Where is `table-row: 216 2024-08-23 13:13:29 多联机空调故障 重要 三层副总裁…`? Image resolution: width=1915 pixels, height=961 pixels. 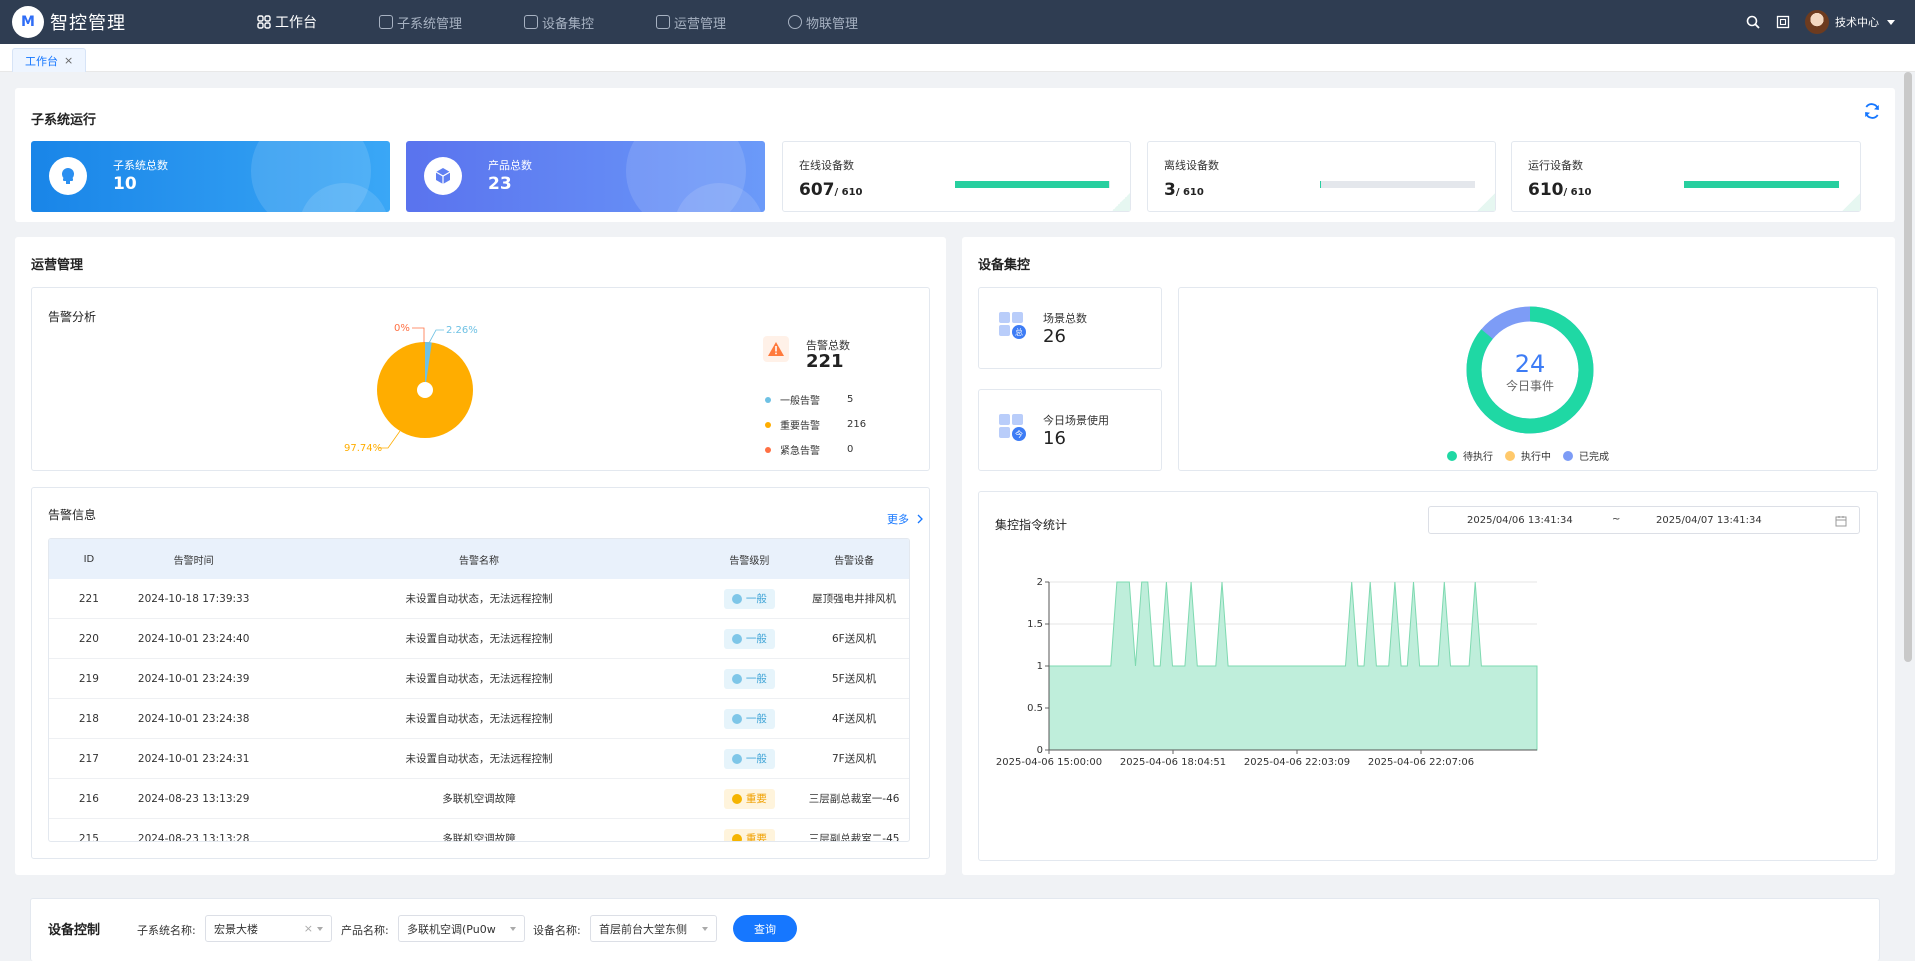 table-row: 216 2024-08-23 13:13:29 多联机空调故障 重要 三层副总裁… is located at coordinates (479, 799).